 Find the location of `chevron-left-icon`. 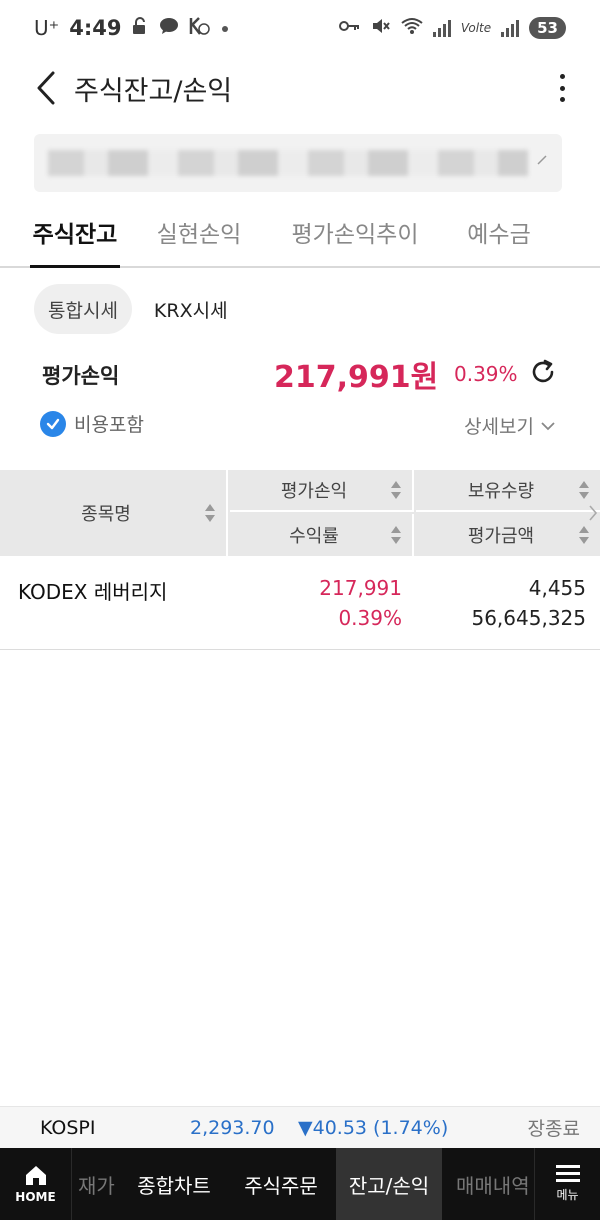

chevron-left-icon is located at coordinates (46, 88).